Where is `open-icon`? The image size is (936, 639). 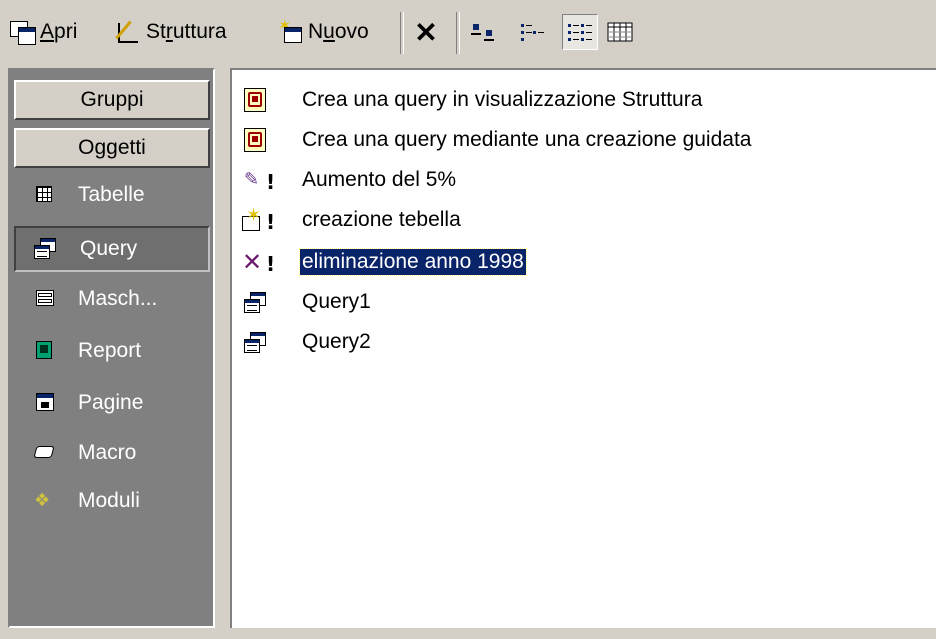
open-icon is located at coordinates (23, 32).